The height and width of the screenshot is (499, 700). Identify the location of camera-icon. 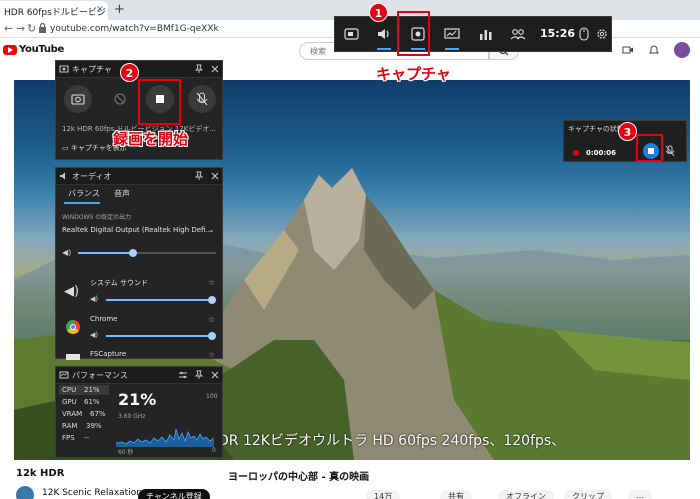
(78, 99).